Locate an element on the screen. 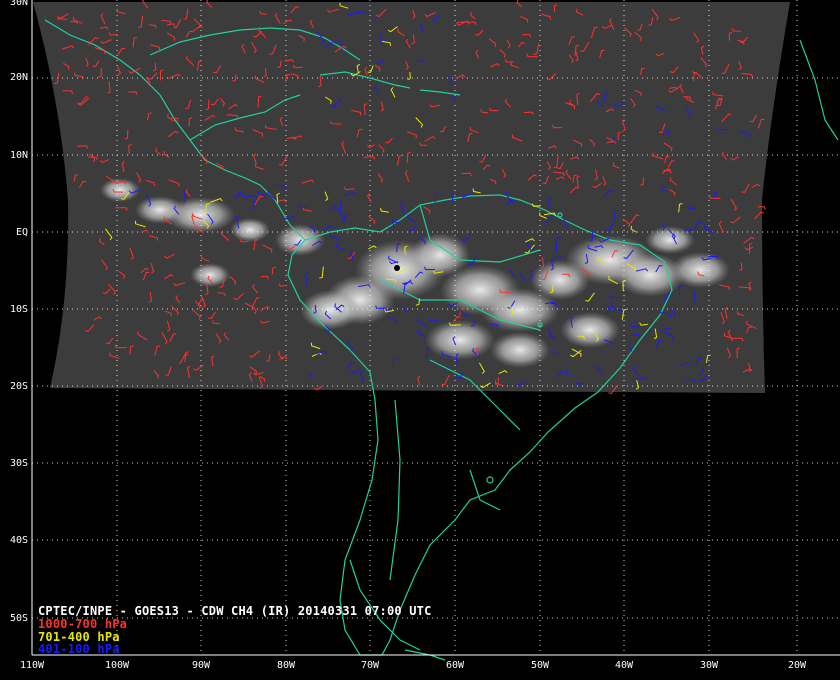 This screenshot has height=680, width=840. lon-label: 100W is located at coordinates (117, 665).